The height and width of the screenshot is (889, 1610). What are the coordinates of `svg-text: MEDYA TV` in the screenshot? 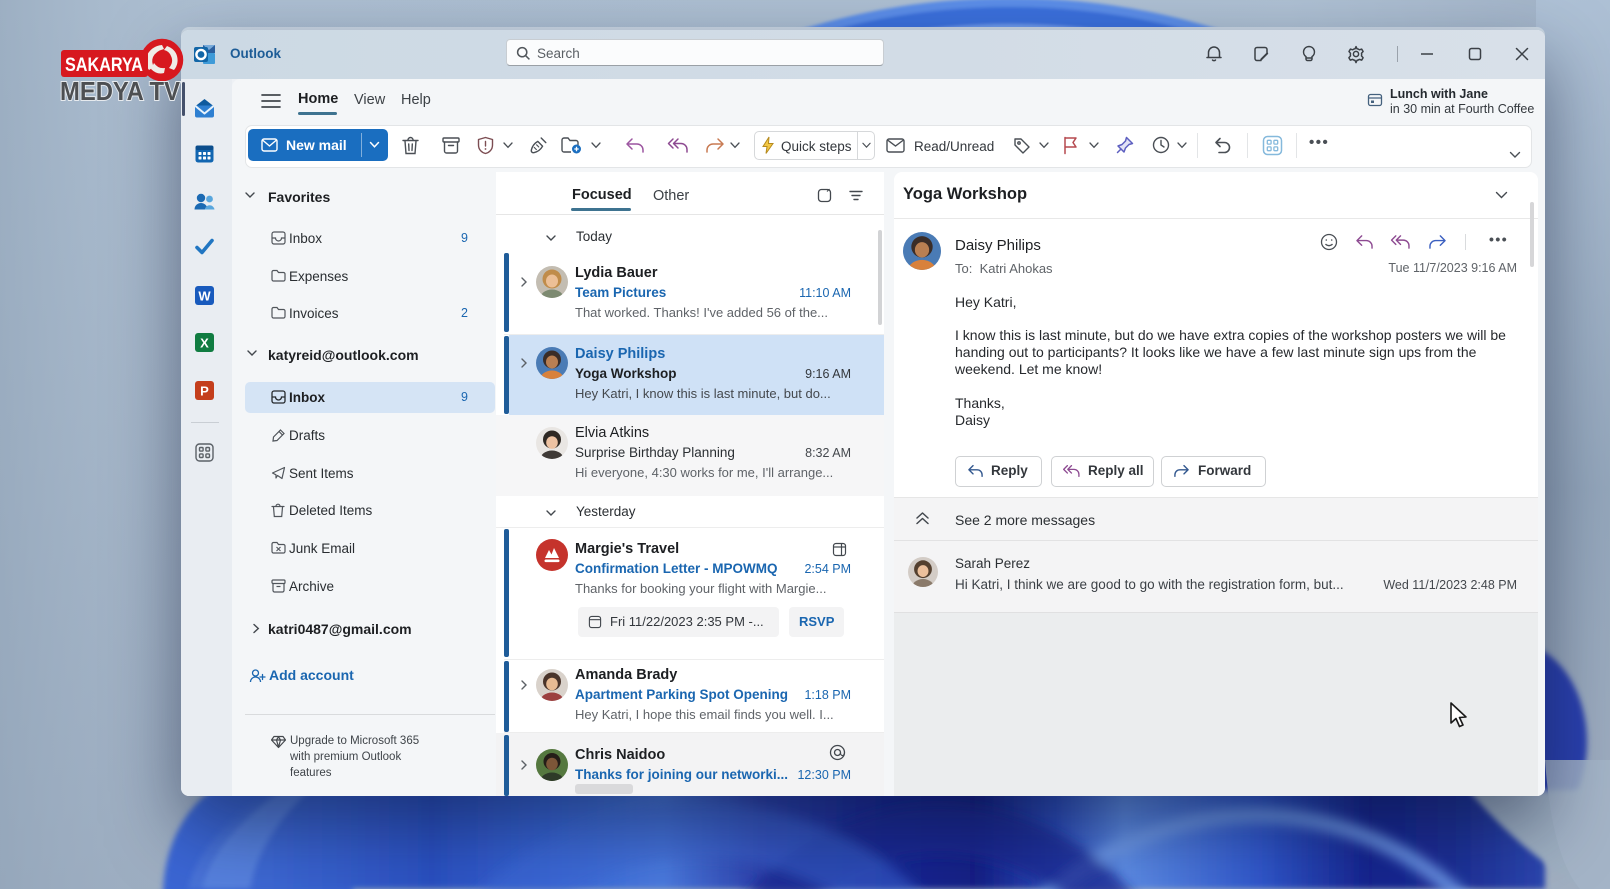 It's located at (120, 91).